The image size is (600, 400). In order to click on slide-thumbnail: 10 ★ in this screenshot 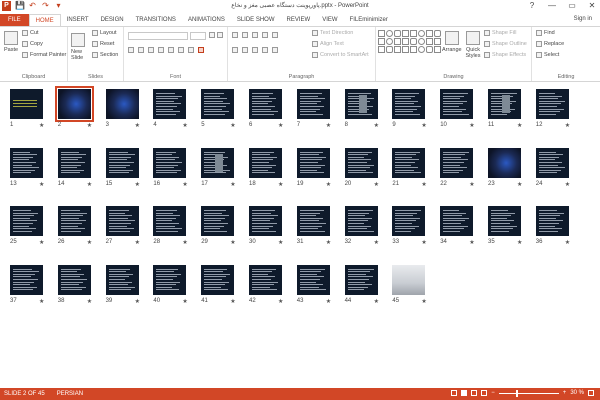, I will do `click(457, 109)`.